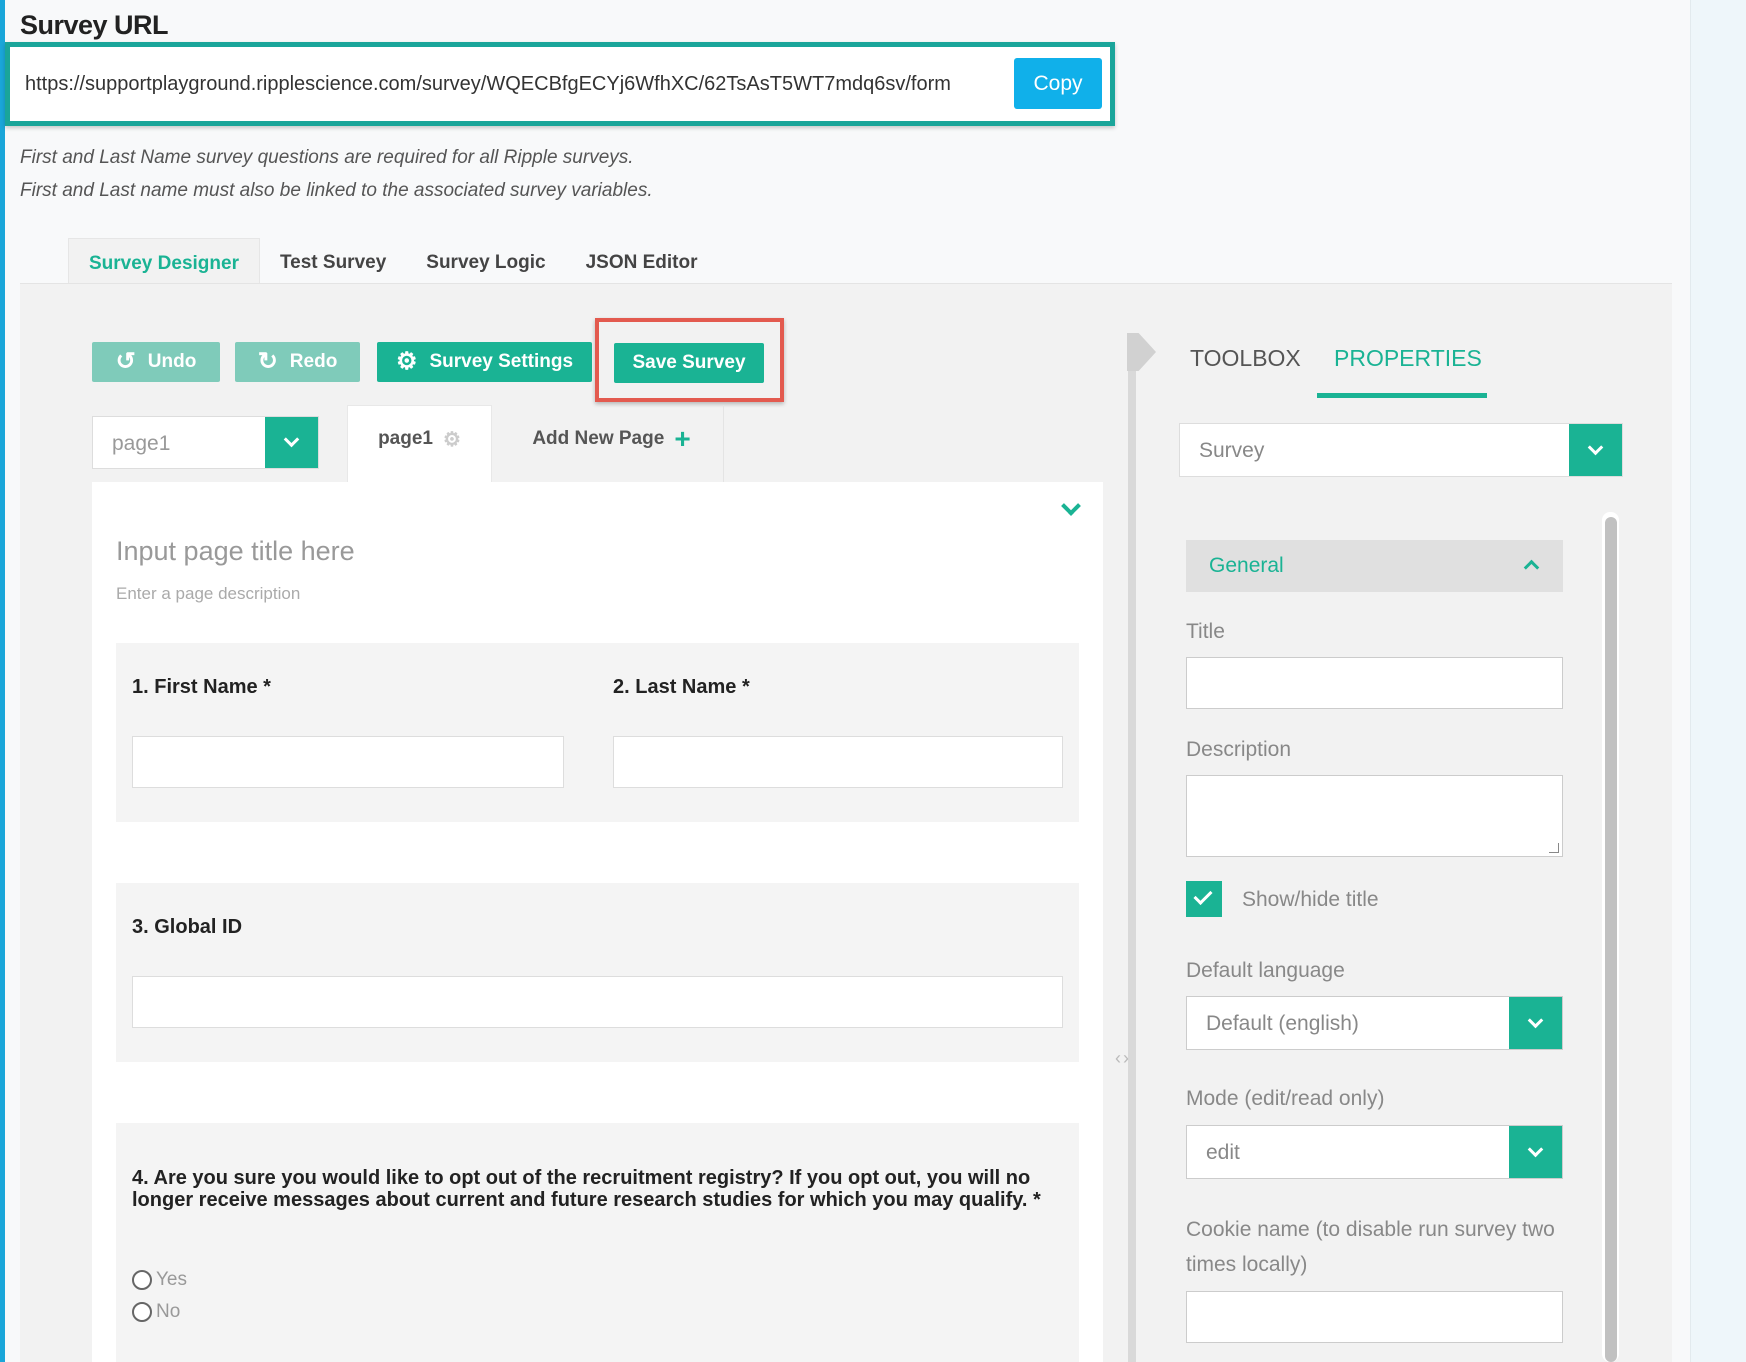  I want to click on page-selector: page1, so click(205, 442).